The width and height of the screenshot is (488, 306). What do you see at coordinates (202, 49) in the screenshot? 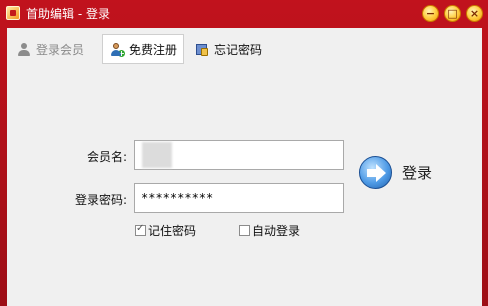
I see `password-icon` at bounding box center [202, 49].